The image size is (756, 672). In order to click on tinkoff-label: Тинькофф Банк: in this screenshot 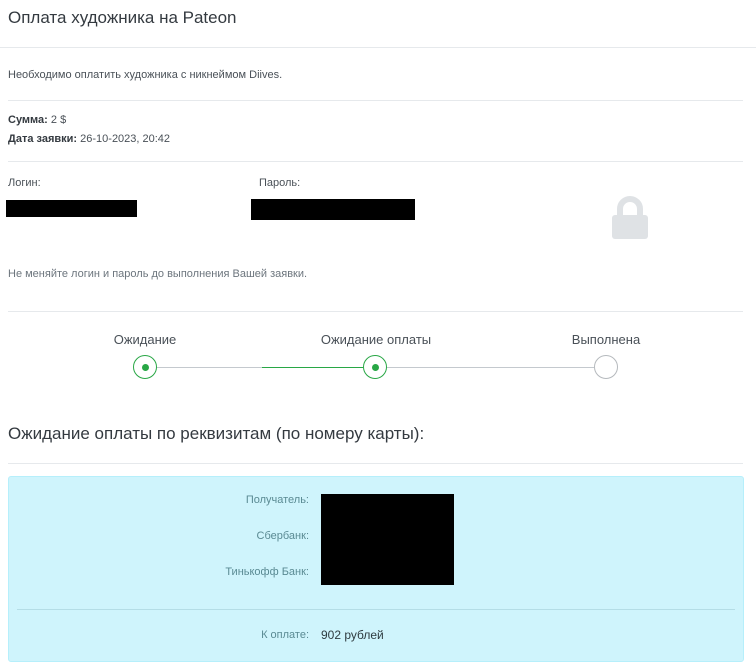, I will do `click(267, 572)`.